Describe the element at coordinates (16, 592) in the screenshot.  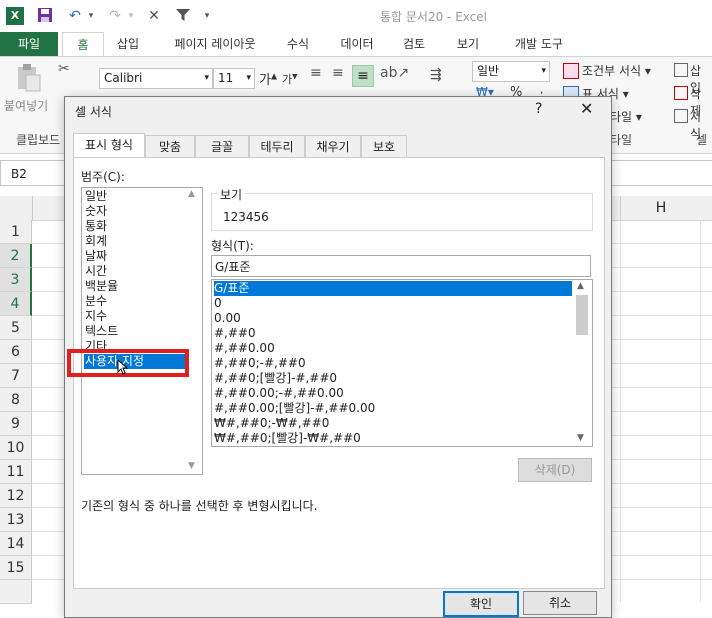
I see `row-header` at that location.